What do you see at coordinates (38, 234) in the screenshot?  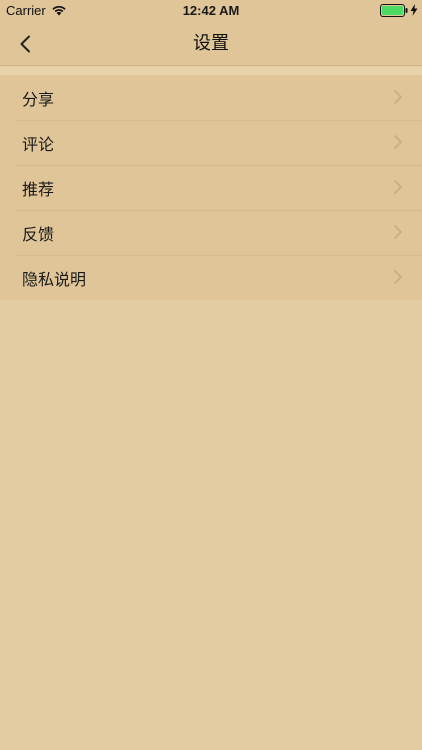 I see `menu-item-label: 反馈` at bounding box center [38, 234].